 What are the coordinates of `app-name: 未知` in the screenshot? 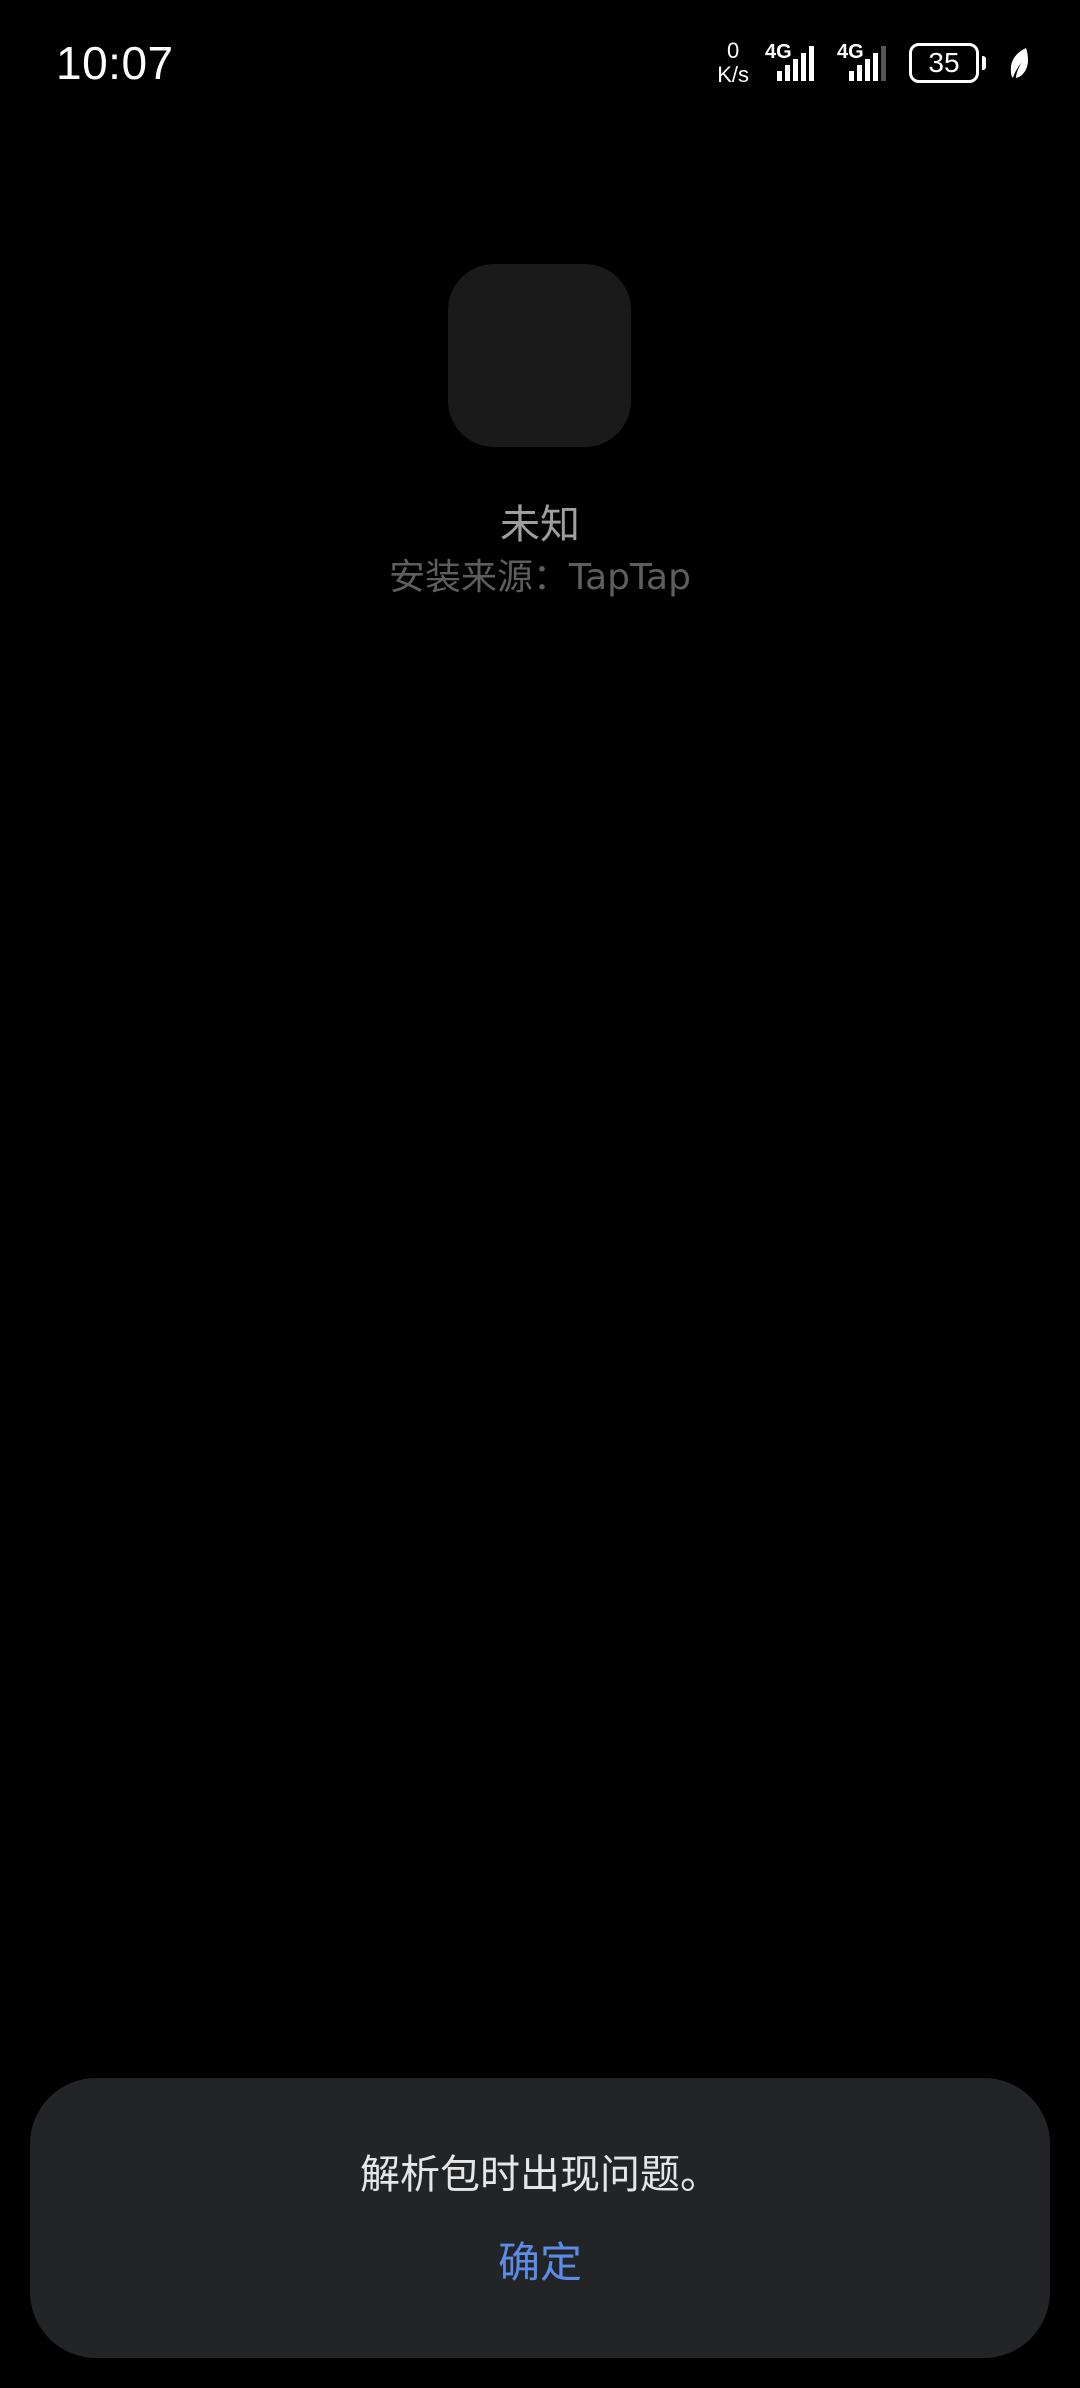 It's located at (540, 525).